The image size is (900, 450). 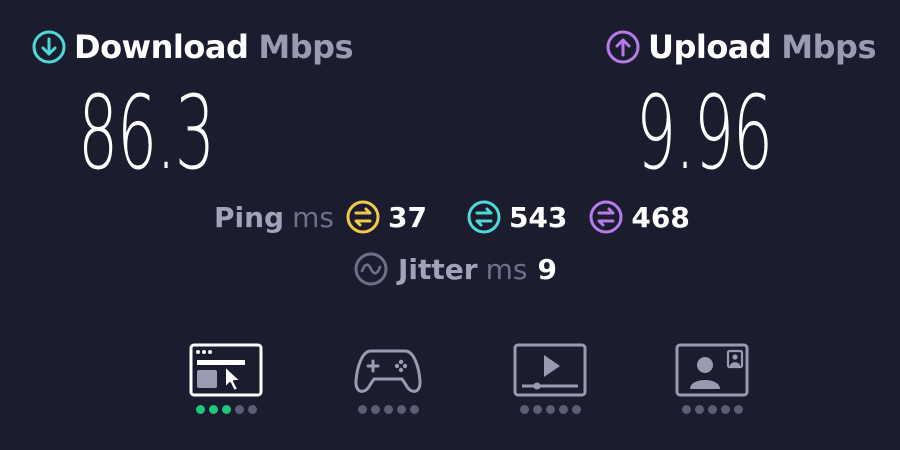 I want to click on ping-row: Ping ms 37 543 468, so click(x=452, y=217).